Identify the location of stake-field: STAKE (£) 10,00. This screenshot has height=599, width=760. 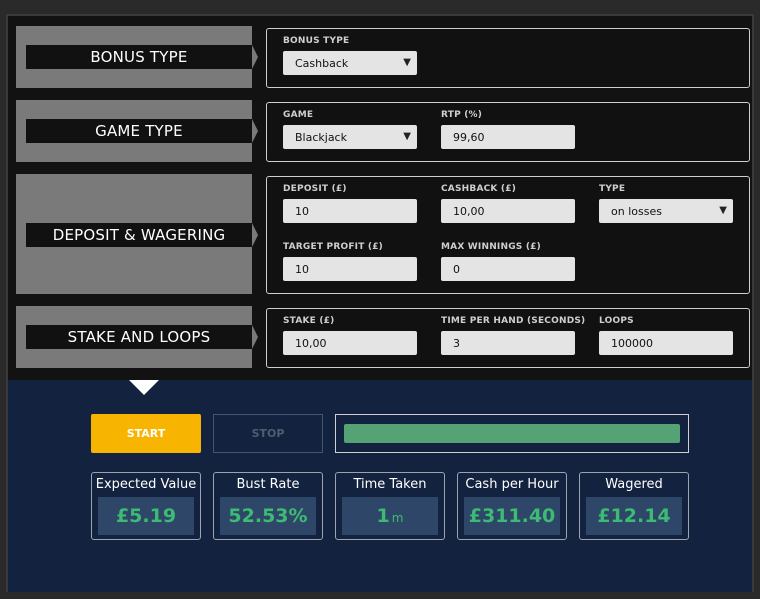
(350, 335).